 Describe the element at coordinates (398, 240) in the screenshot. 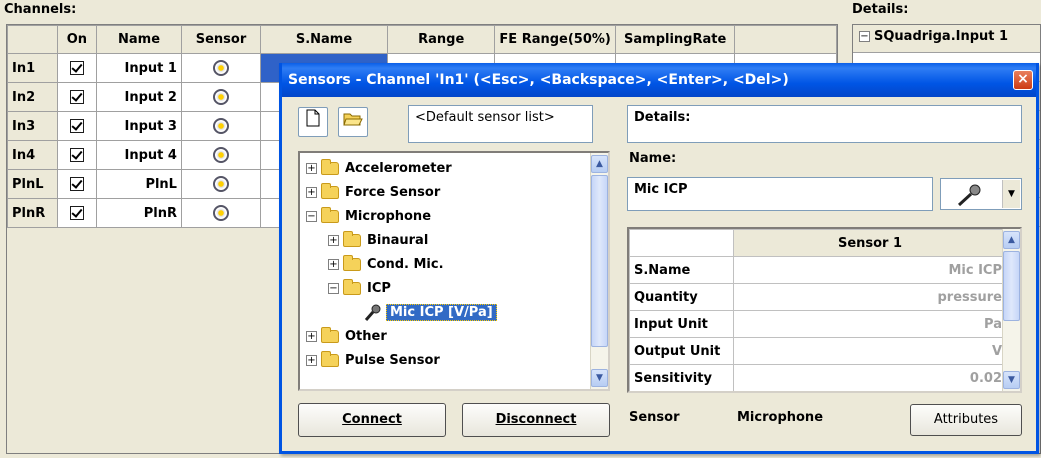

I see `tree-label: Binaural` at that location.